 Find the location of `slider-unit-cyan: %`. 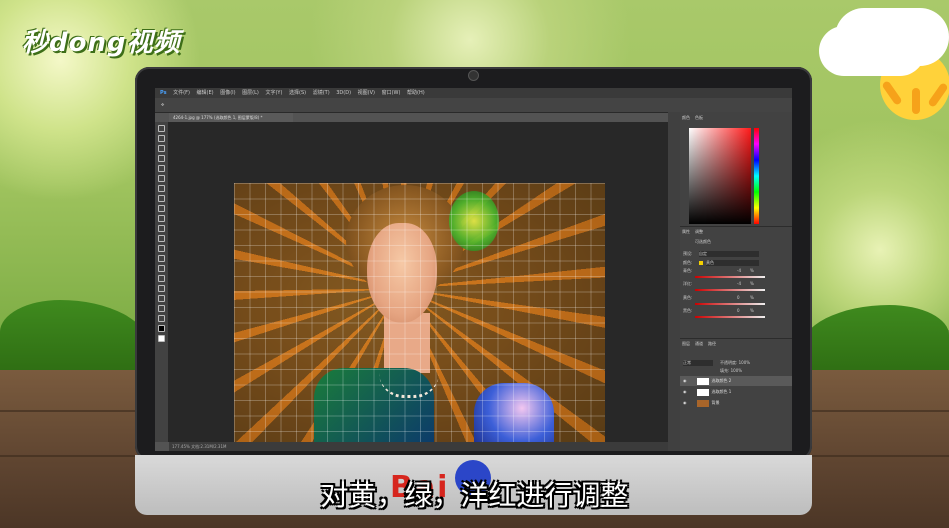

slider-unit-cyan: % is located at coordinates (752, 270).